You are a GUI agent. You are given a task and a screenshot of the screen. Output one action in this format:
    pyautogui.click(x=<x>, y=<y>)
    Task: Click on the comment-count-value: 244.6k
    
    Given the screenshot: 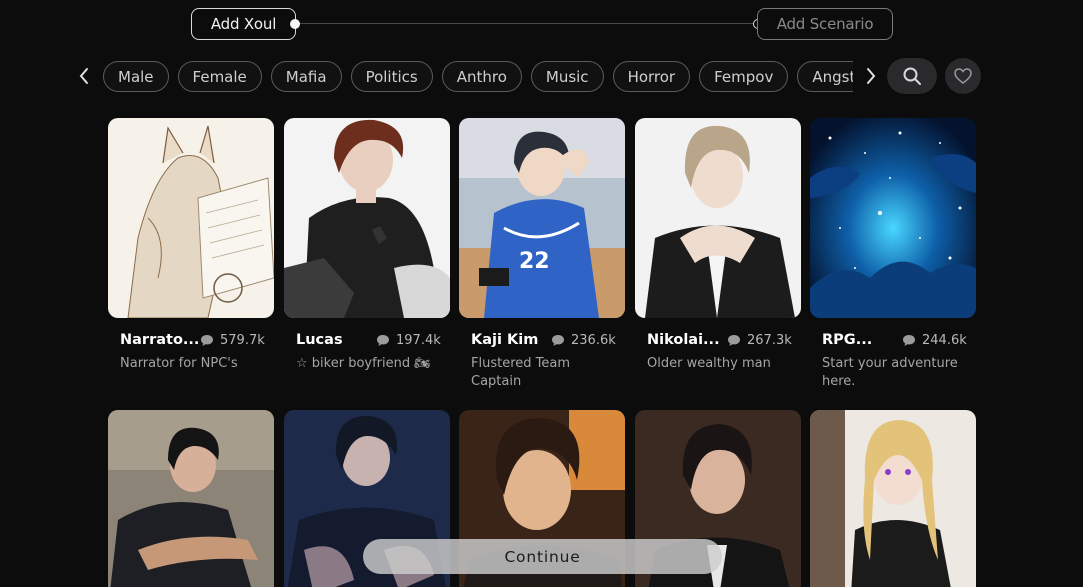 What is the action you would take?
    pyautogui.click(x=944, y=340)
    